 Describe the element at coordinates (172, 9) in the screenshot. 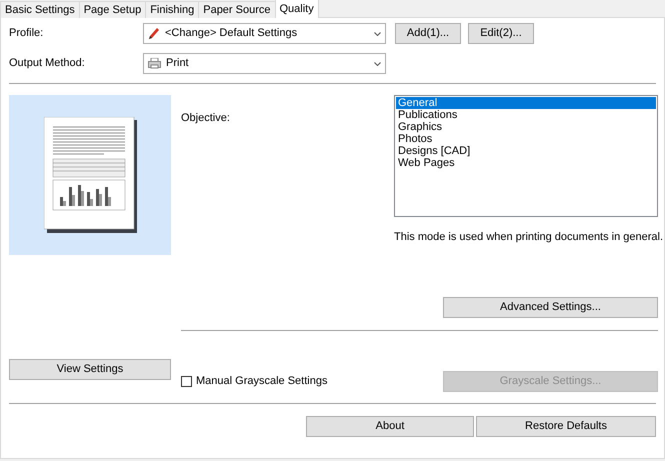

I see `tab: Finishing` at that location.